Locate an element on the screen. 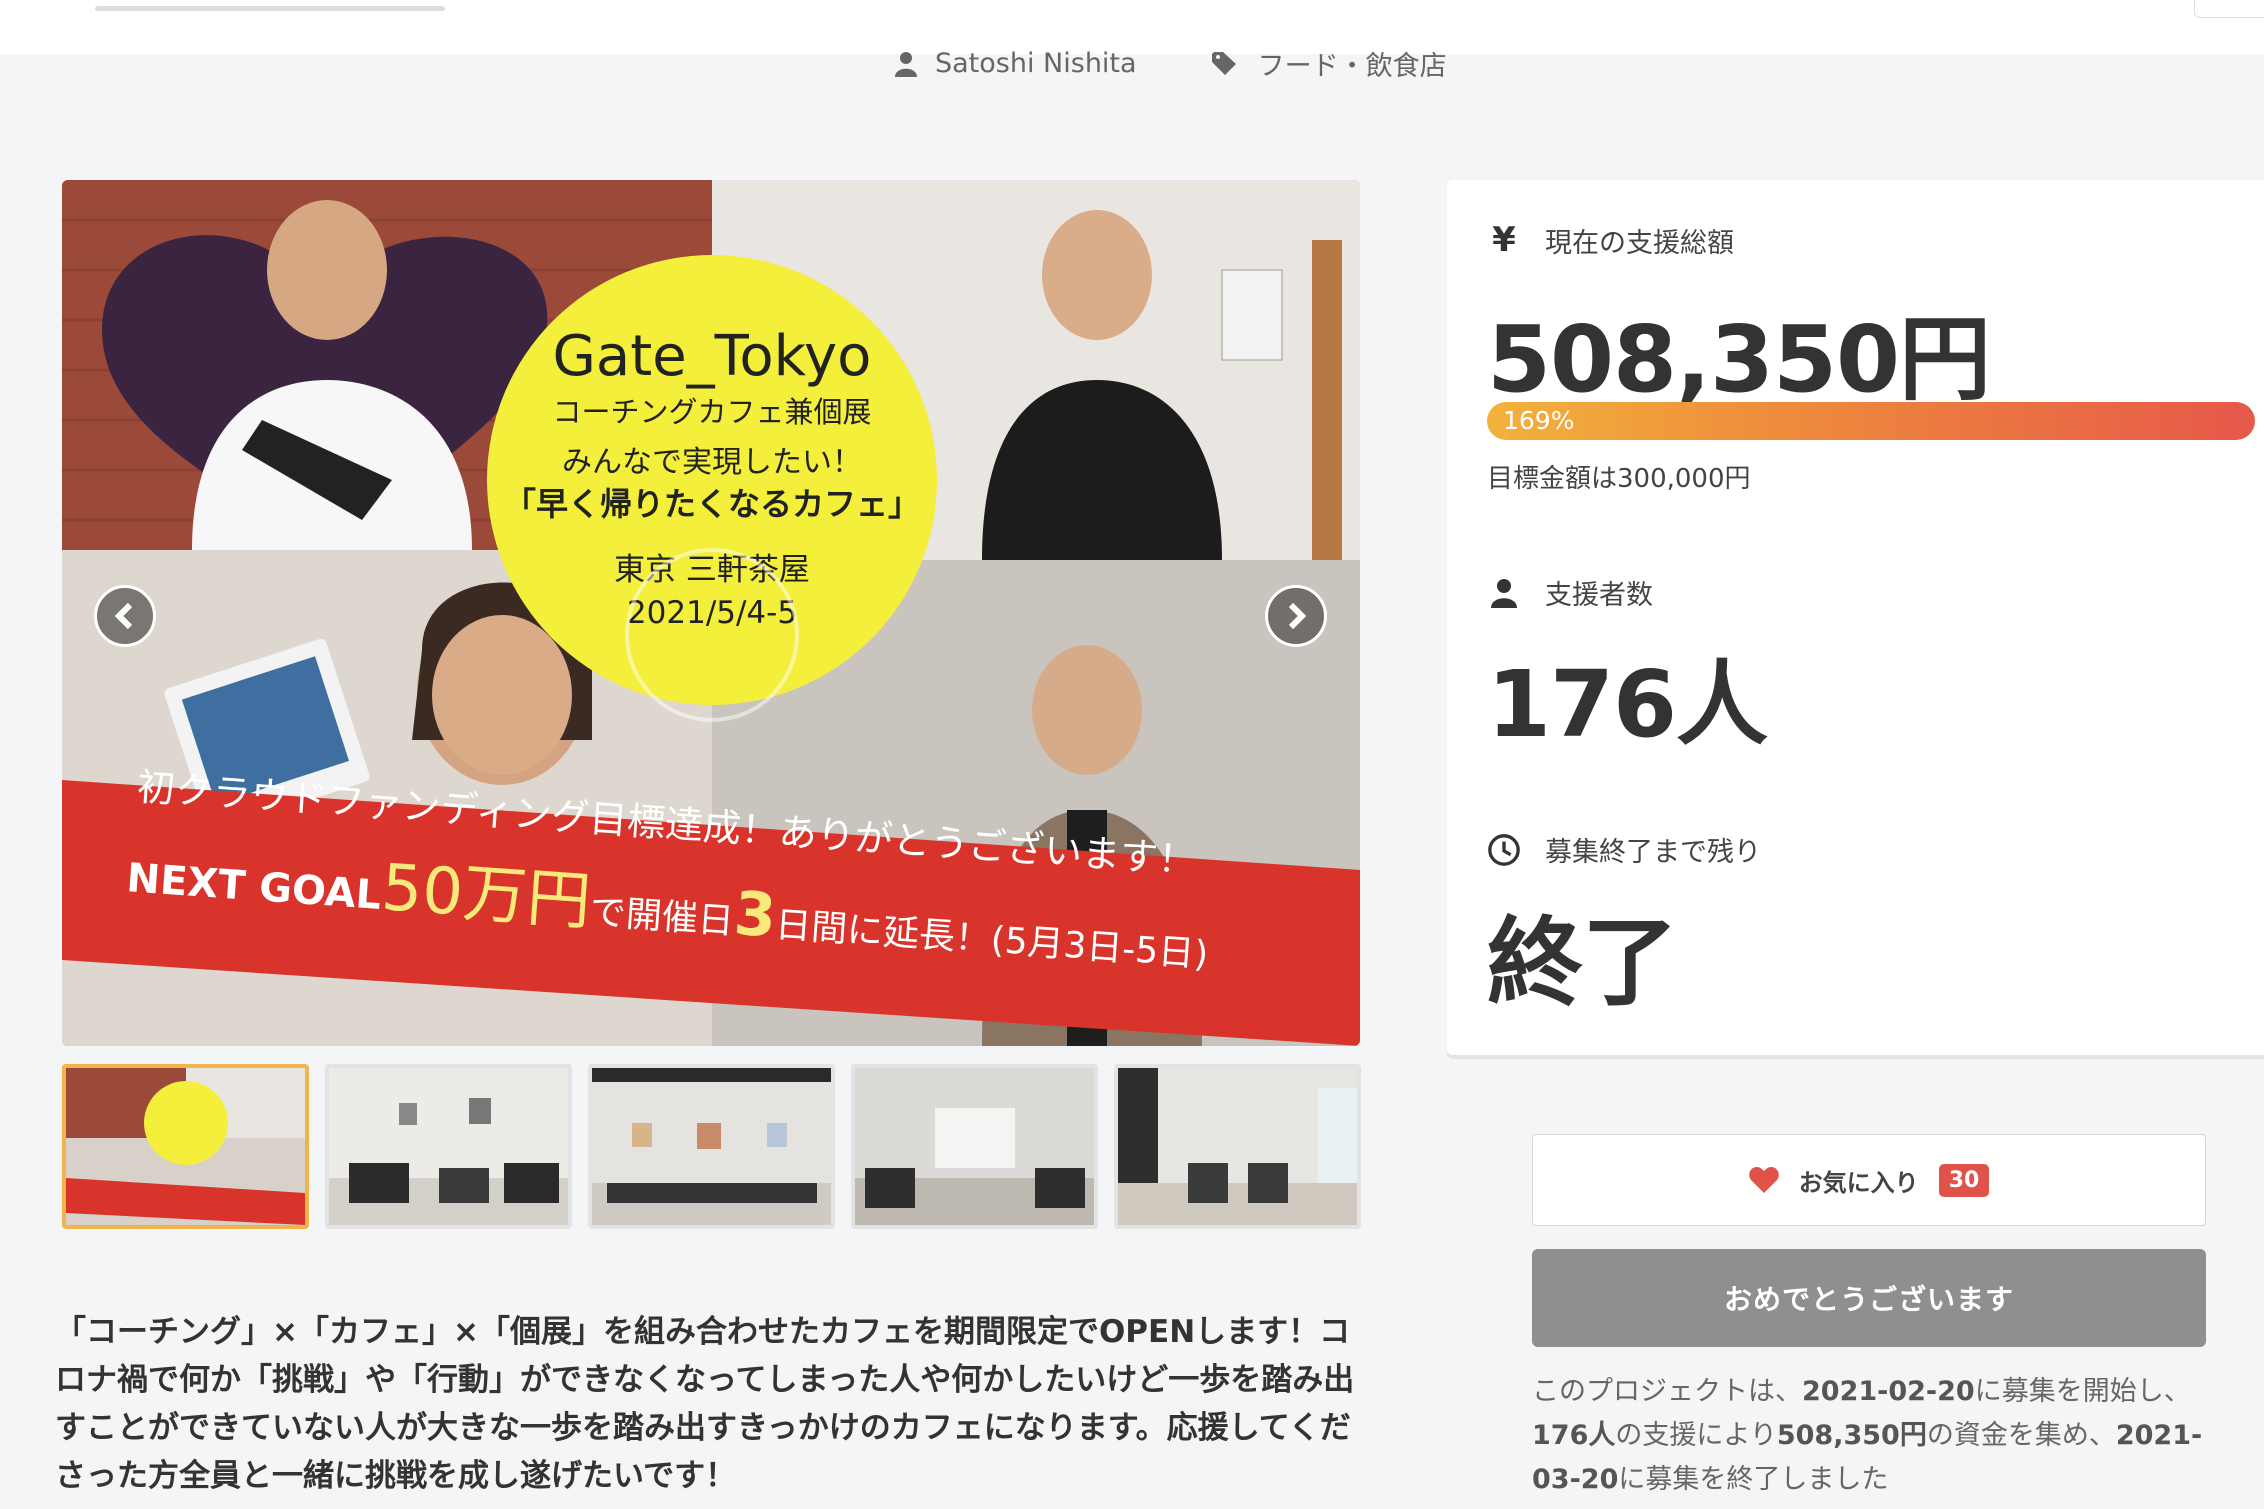 This screenshot has width=2264, height=1509. previous-image-button is located at coordinates (125, 616).